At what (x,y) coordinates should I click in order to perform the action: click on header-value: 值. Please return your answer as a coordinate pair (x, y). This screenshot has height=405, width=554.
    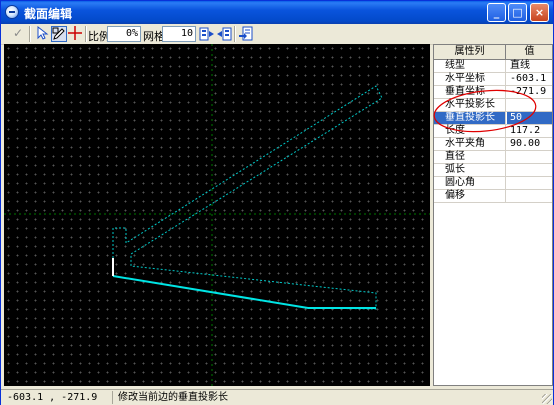
    Looking at the image, I should click on (529, 51).